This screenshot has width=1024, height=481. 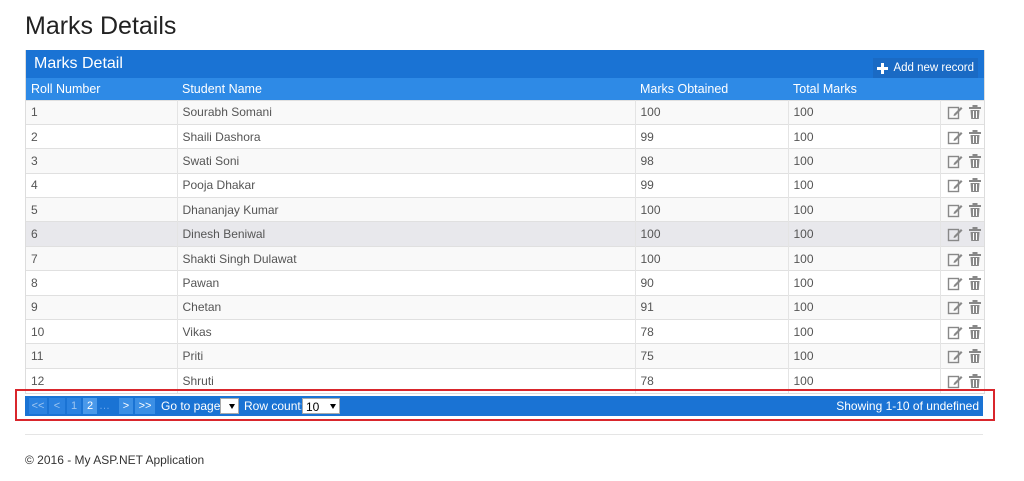 What do you see at coordinates (406, 307) in the screenshot?
I see `student-name-cell: Chetan` at bounding box center [406, 307].